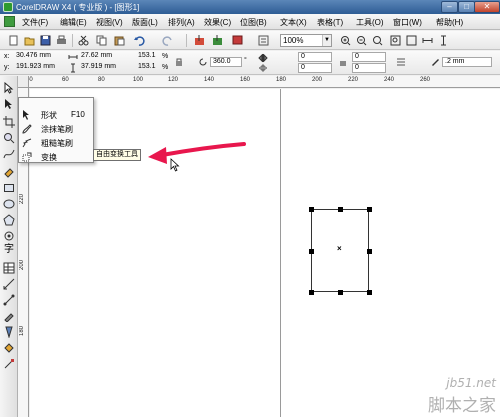 The height and width of the screenshot is (417, 500). I want to click on polygon-tool-icon, so click(9, 220).